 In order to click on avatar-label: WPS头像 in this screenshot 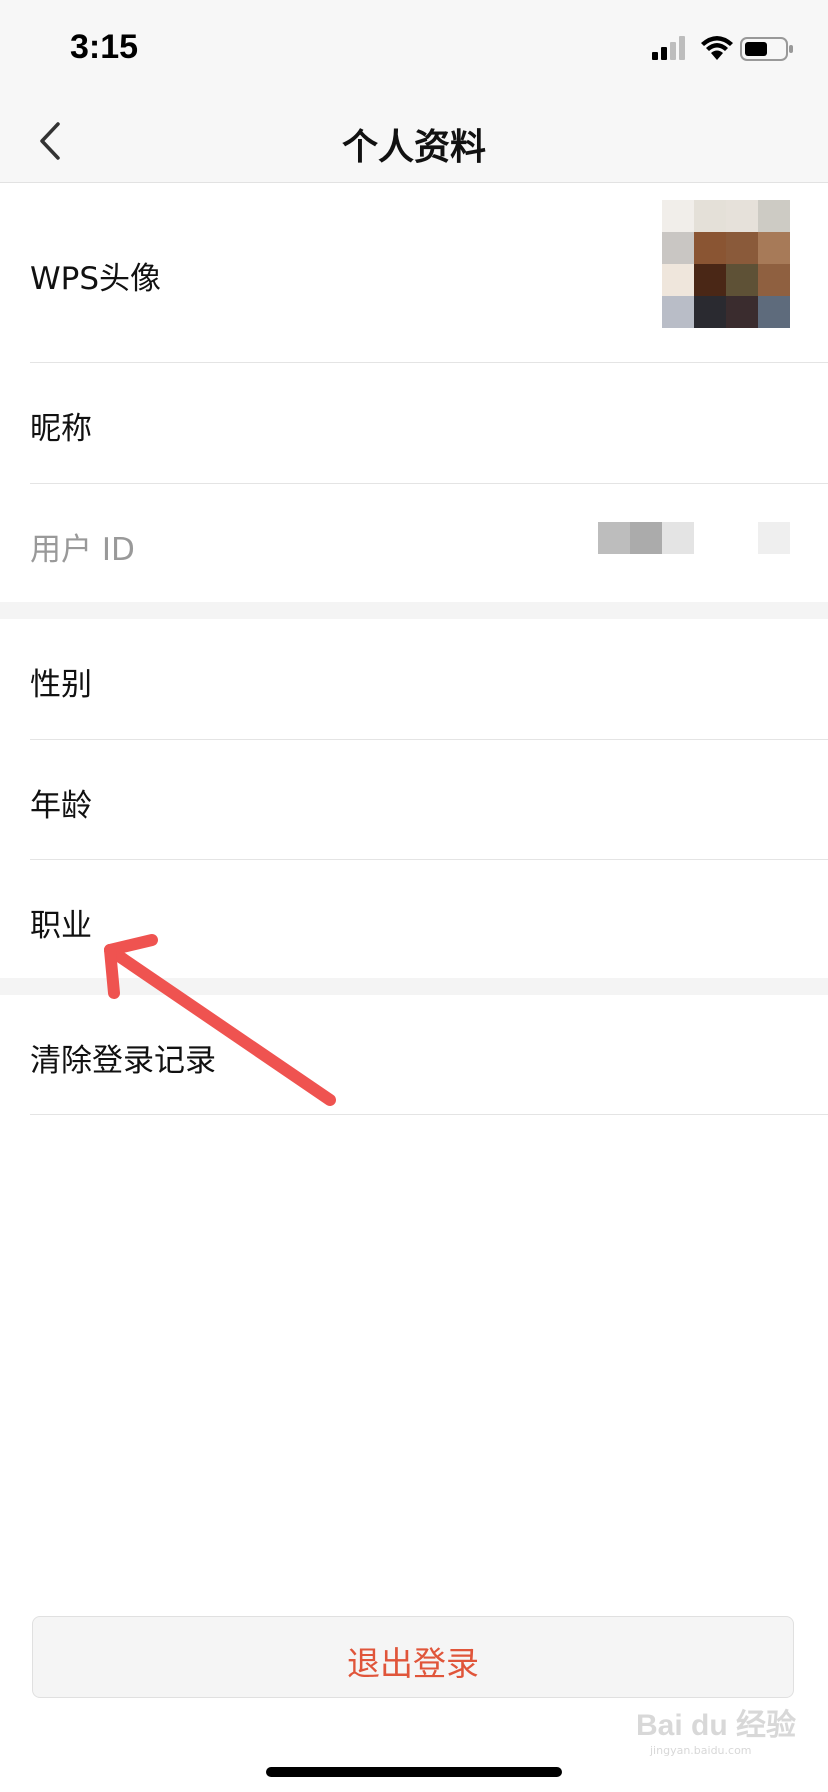, I will do `click(96, 279)`.